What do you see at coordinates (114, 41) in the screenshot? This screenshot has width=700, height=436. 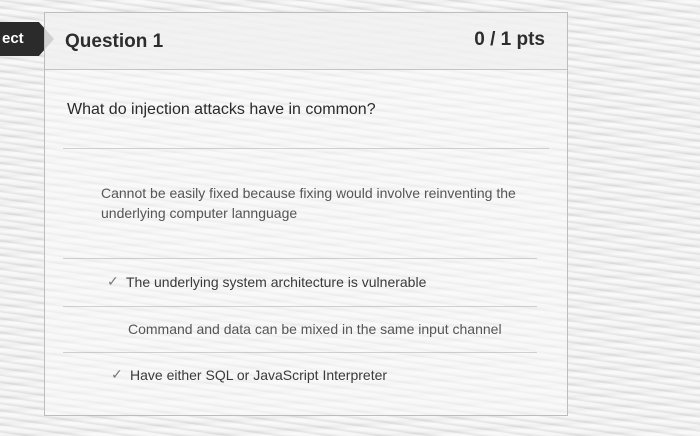 I see `question-title: Question 1` at bounding box center [114, 41].